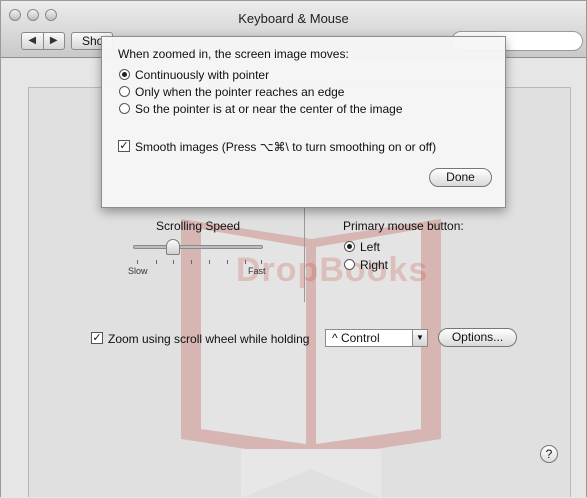 This screenshot has width=587, height=498. Describe the element at coordinates (460, 177) in the screenshot. I see `done-button: Done` at that location.